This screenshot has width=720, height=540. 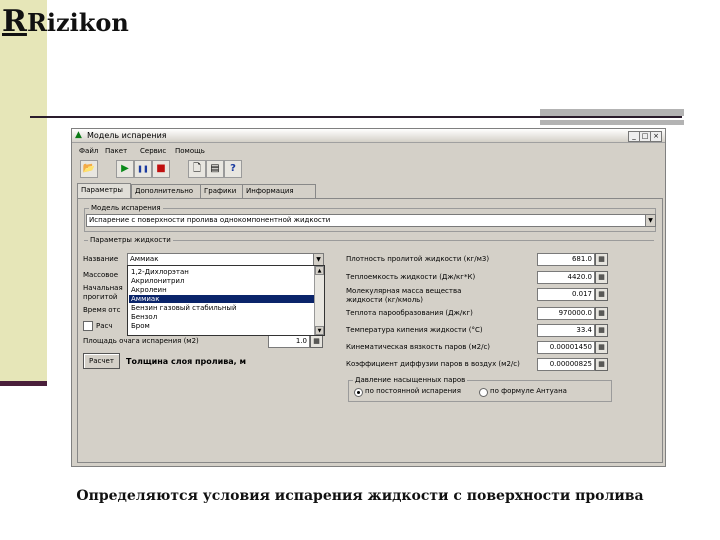 What do you see at coordinates (319, 270) in the screenshot?
I see `scroll-up-icon: ▲` at bounding box center [319, 270].